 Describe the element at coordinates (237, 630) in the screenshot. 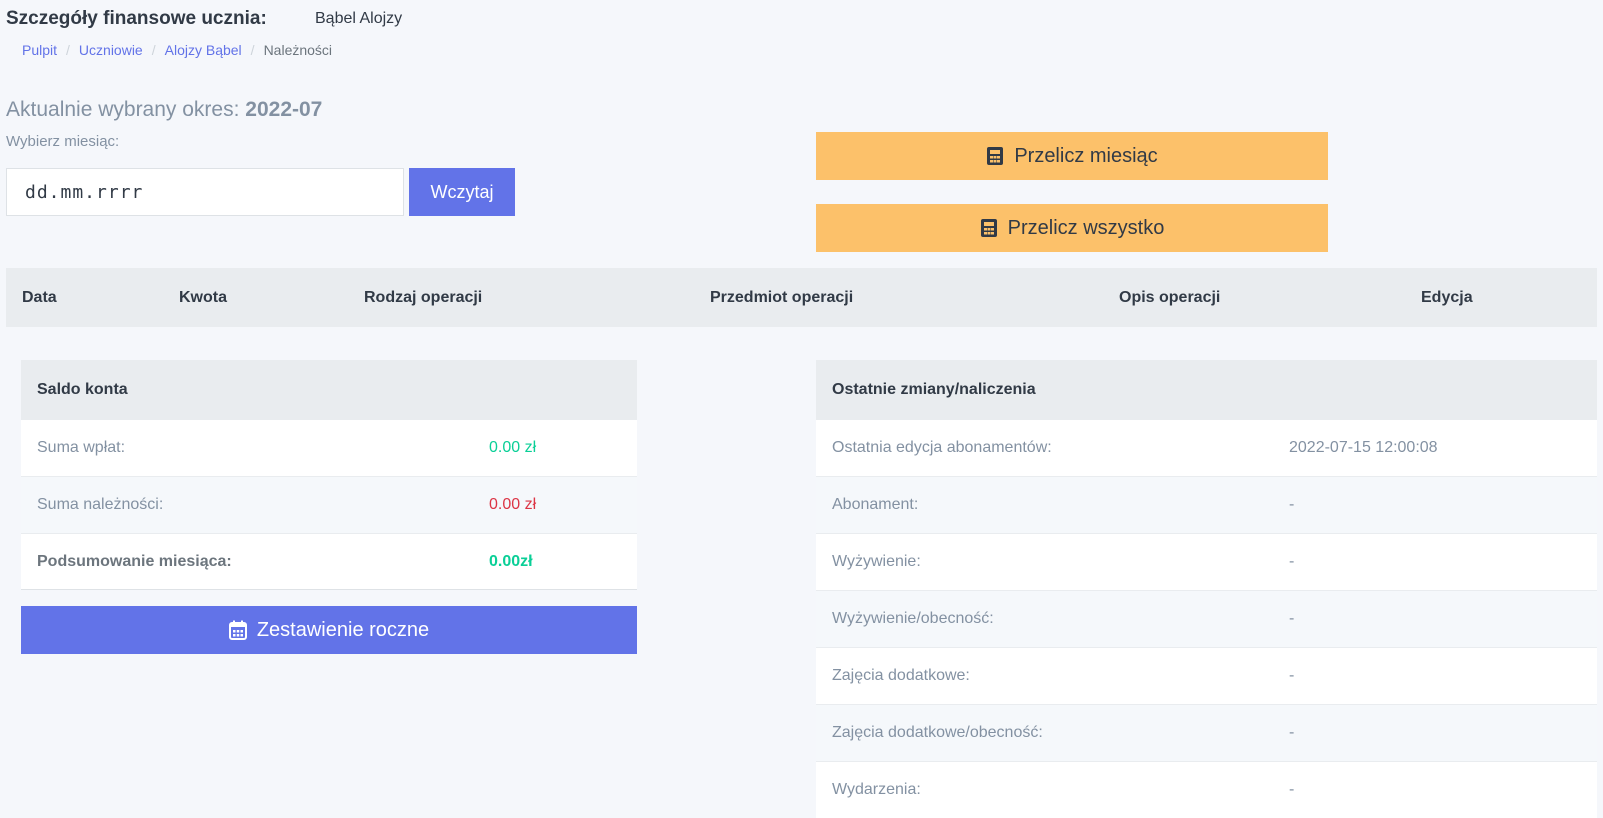

I see `calendar-icon` at that location.